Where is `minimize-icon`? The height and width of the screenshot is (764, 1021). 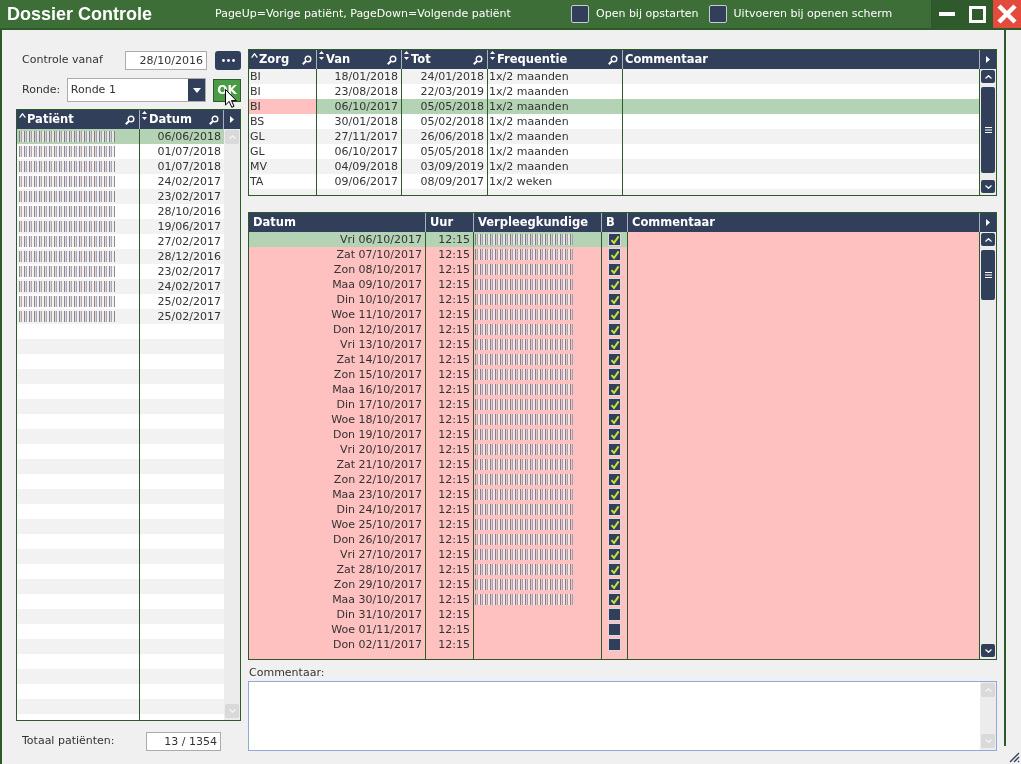
minimize-icon is located at coordinates (946, 14).